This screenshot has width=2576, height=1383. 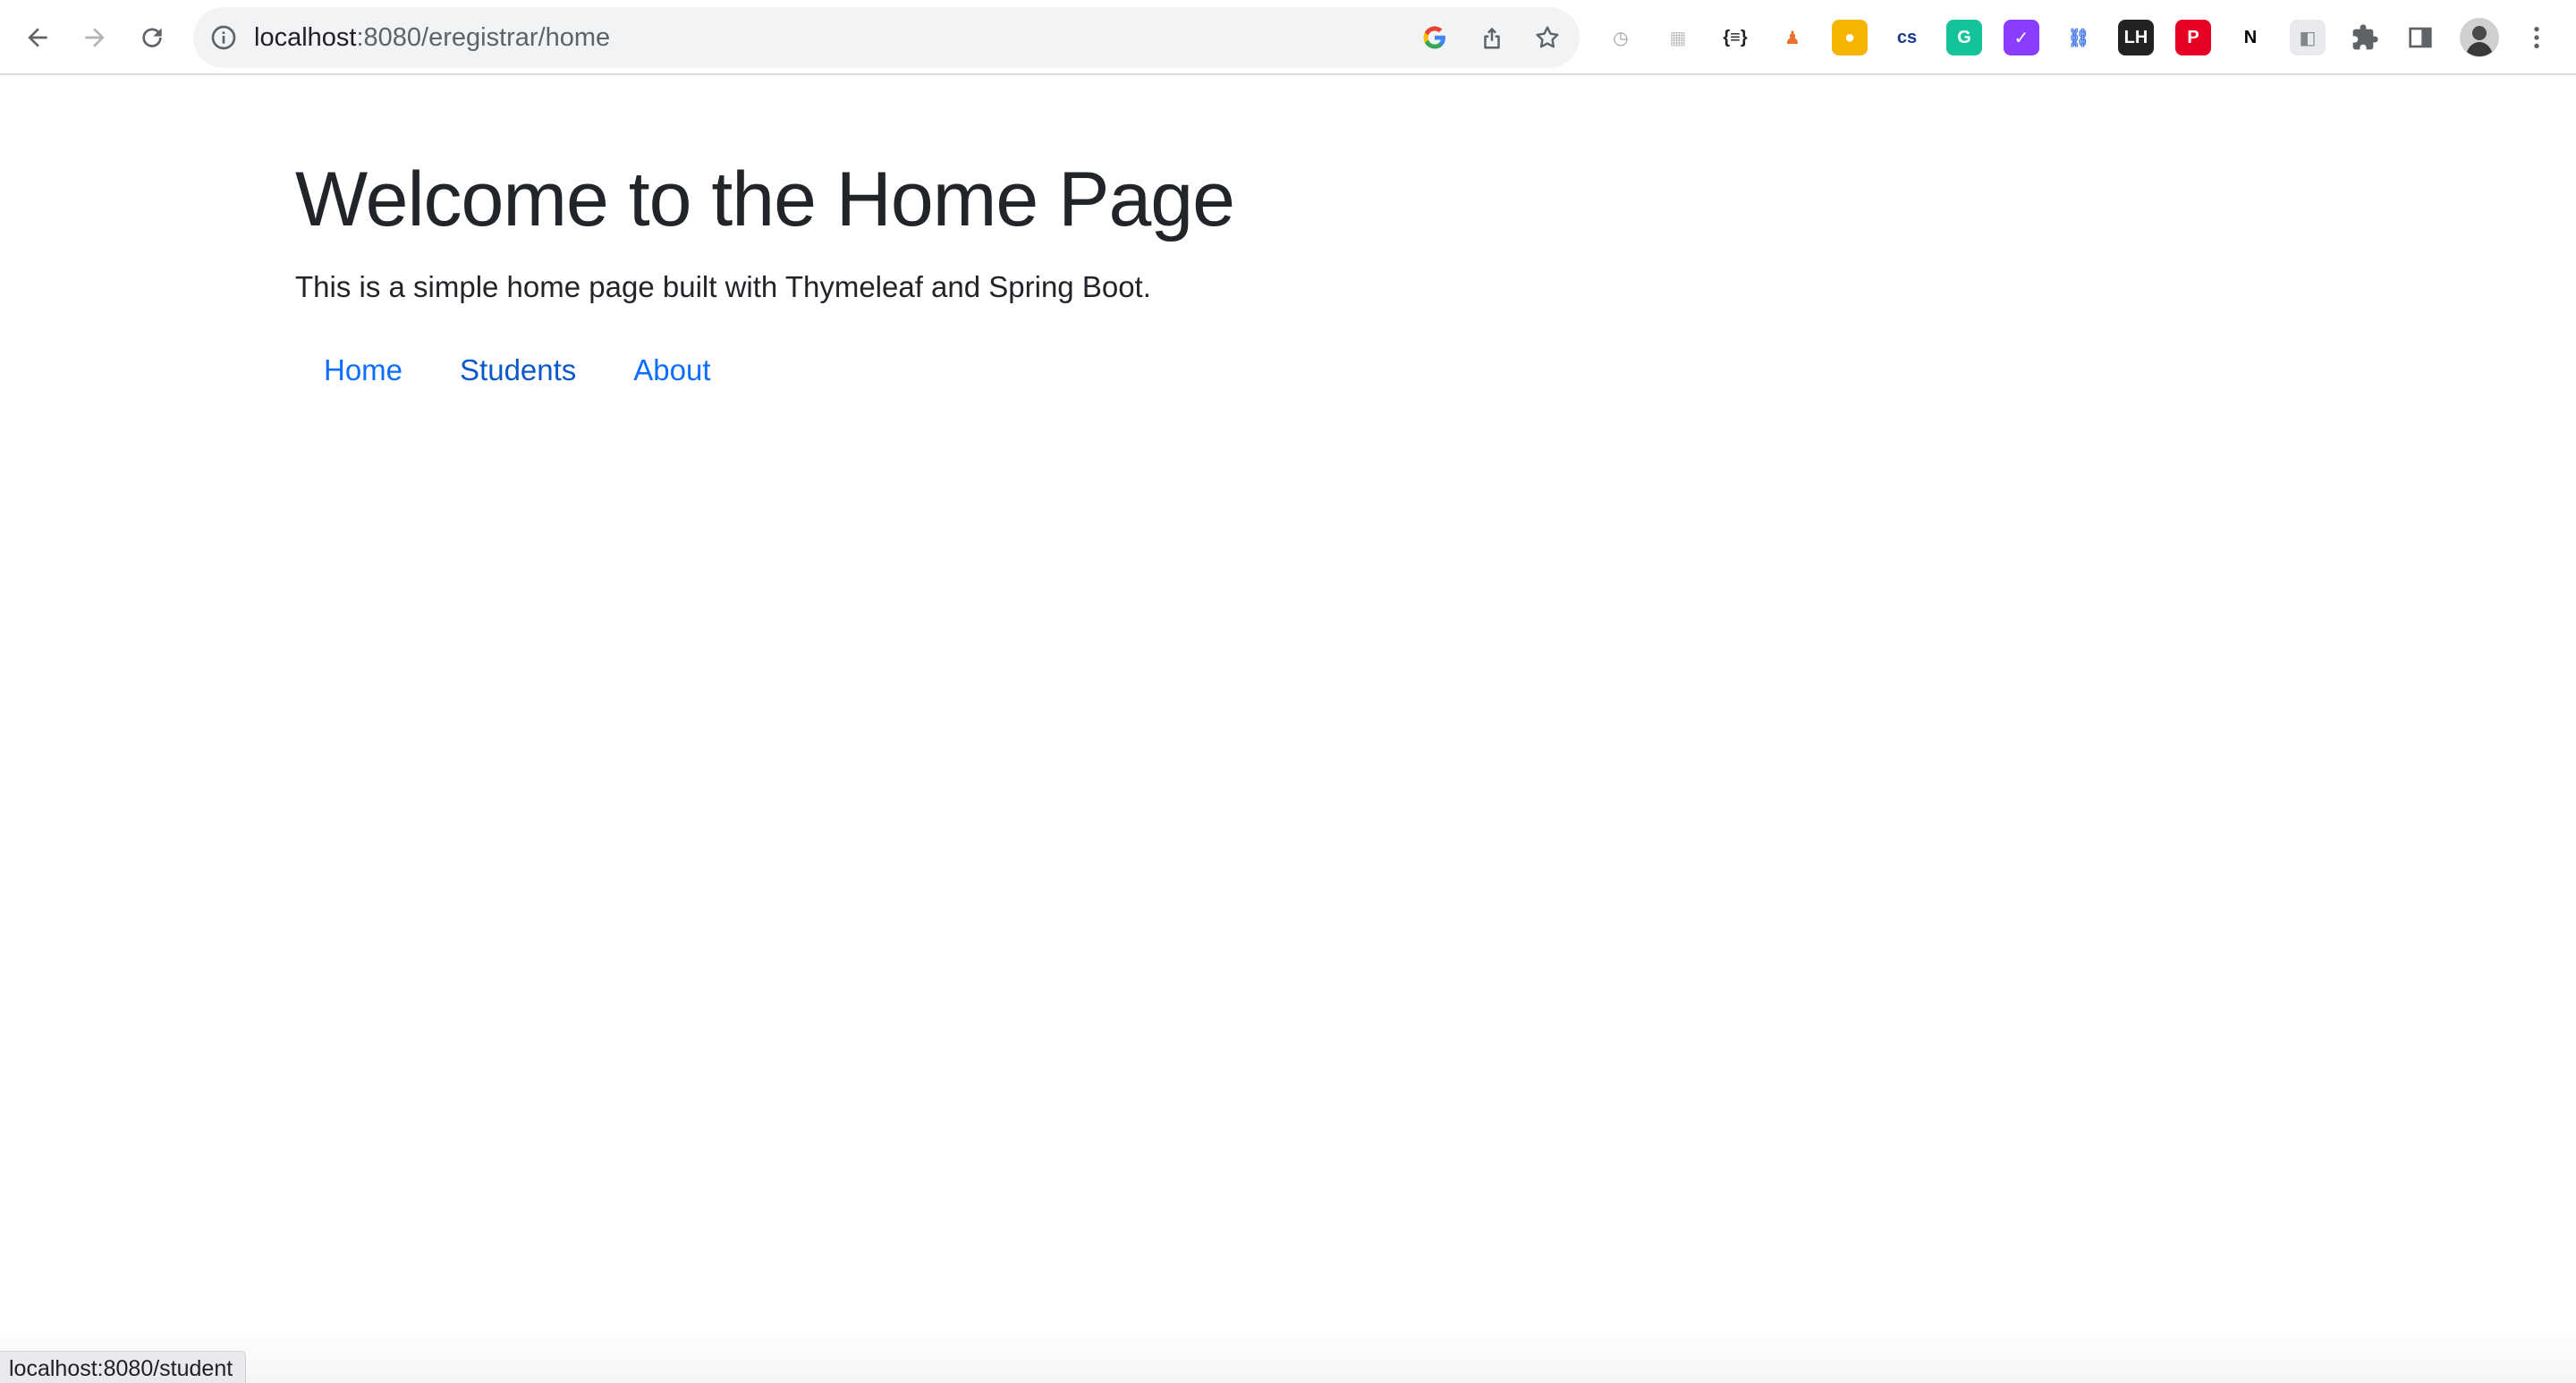 I want to click on address-url: localhost:8080/eregistrar/home, so click(x=432, y=38).